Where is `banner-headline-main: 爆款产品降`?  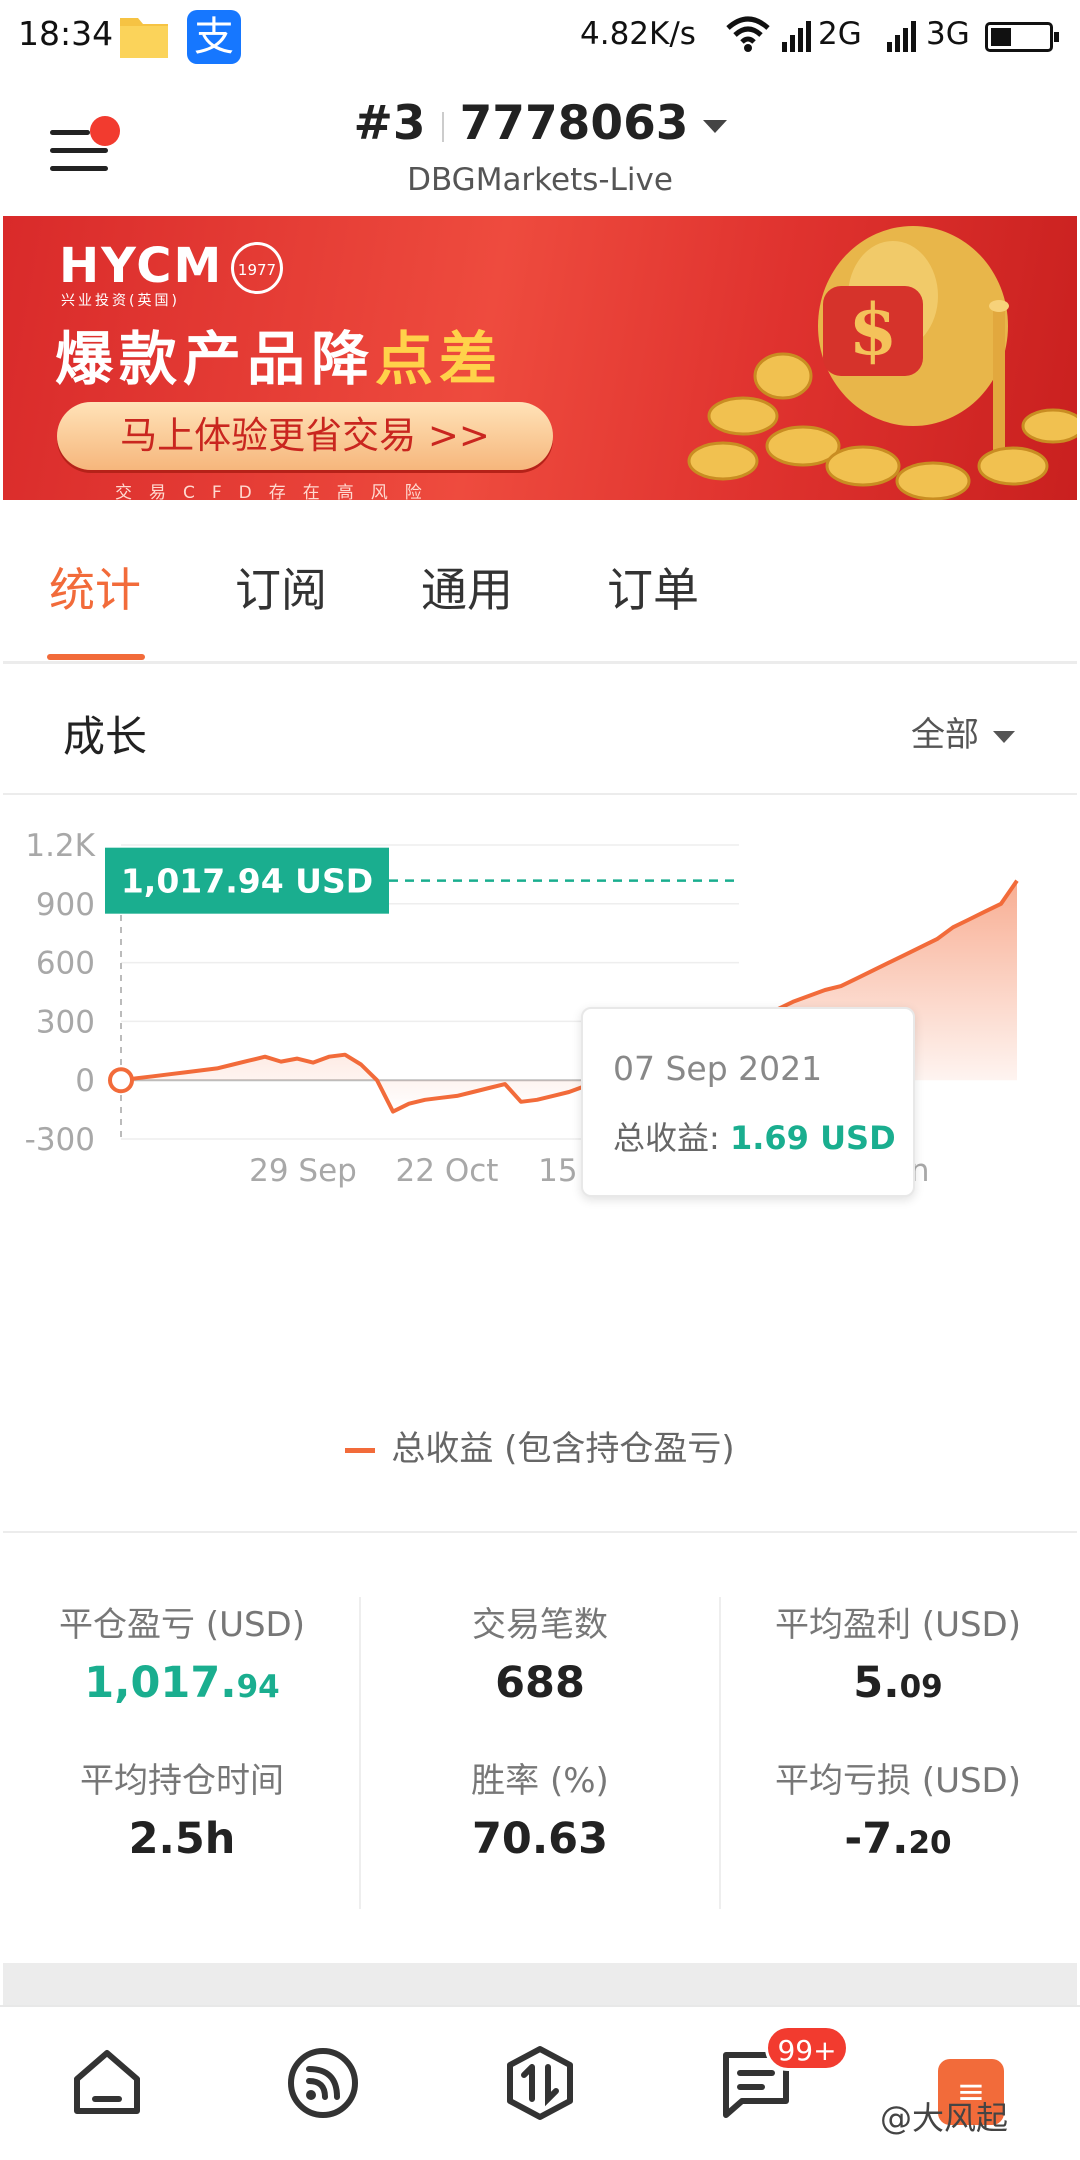
banner-headline-main: 爆款产品降 is located at coordinates (215, 359).